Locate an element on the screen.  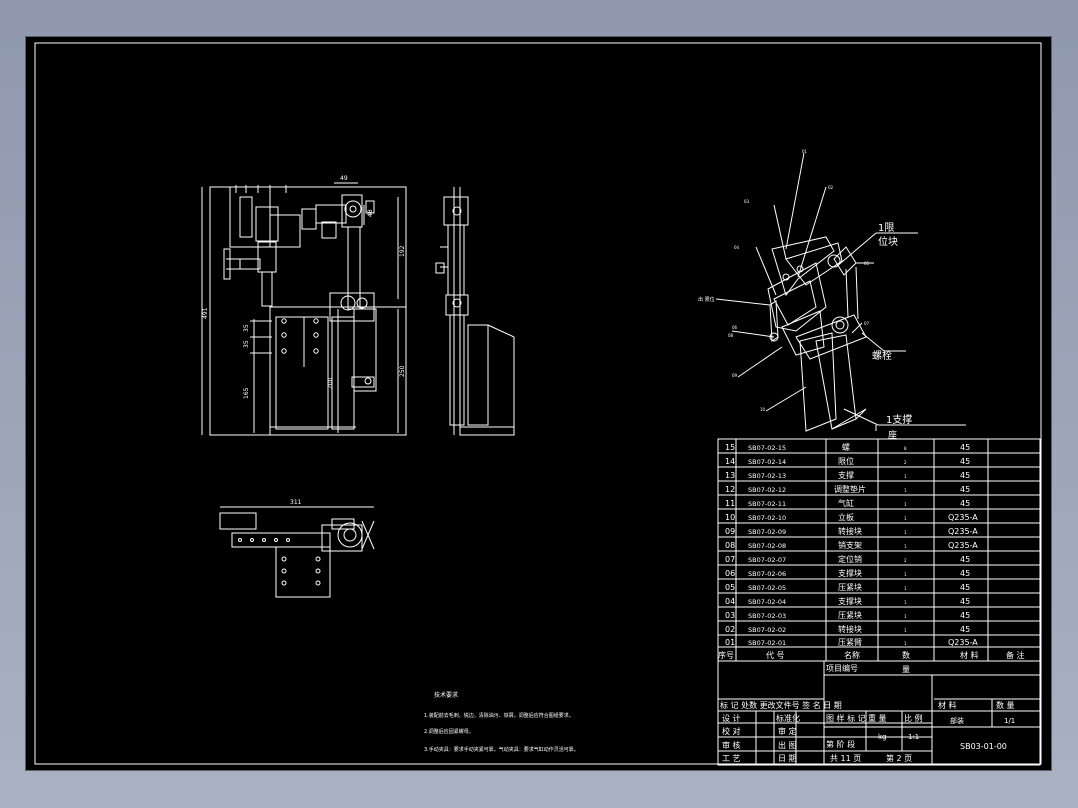
bom-name-11: 气缸 is located at coordinates (846, 503).